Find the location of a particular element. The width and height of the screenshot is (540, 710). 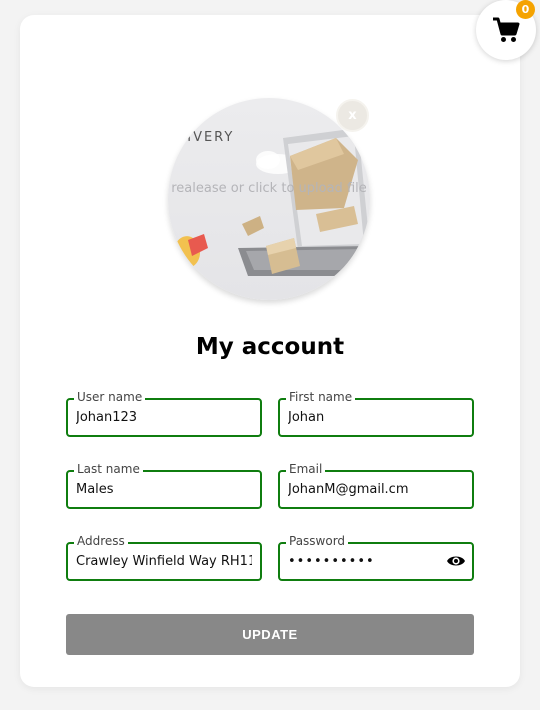

password-input is located at coordinates (363, 561).